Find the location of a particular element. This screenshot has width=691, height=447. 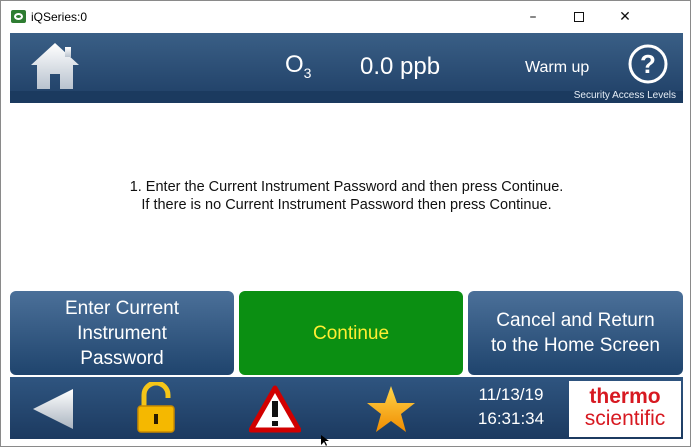

thermo-scientific-logo: thermo scientific is located at coordinates (625, 409).